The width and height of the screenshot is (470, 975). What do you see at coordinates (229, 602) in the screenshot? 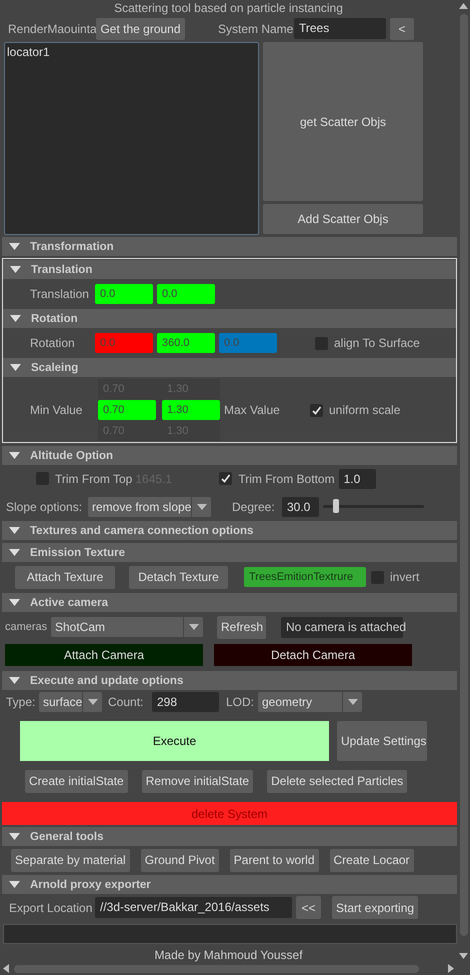
I see `section-header: Active camera` at bounding box center [229, 602].